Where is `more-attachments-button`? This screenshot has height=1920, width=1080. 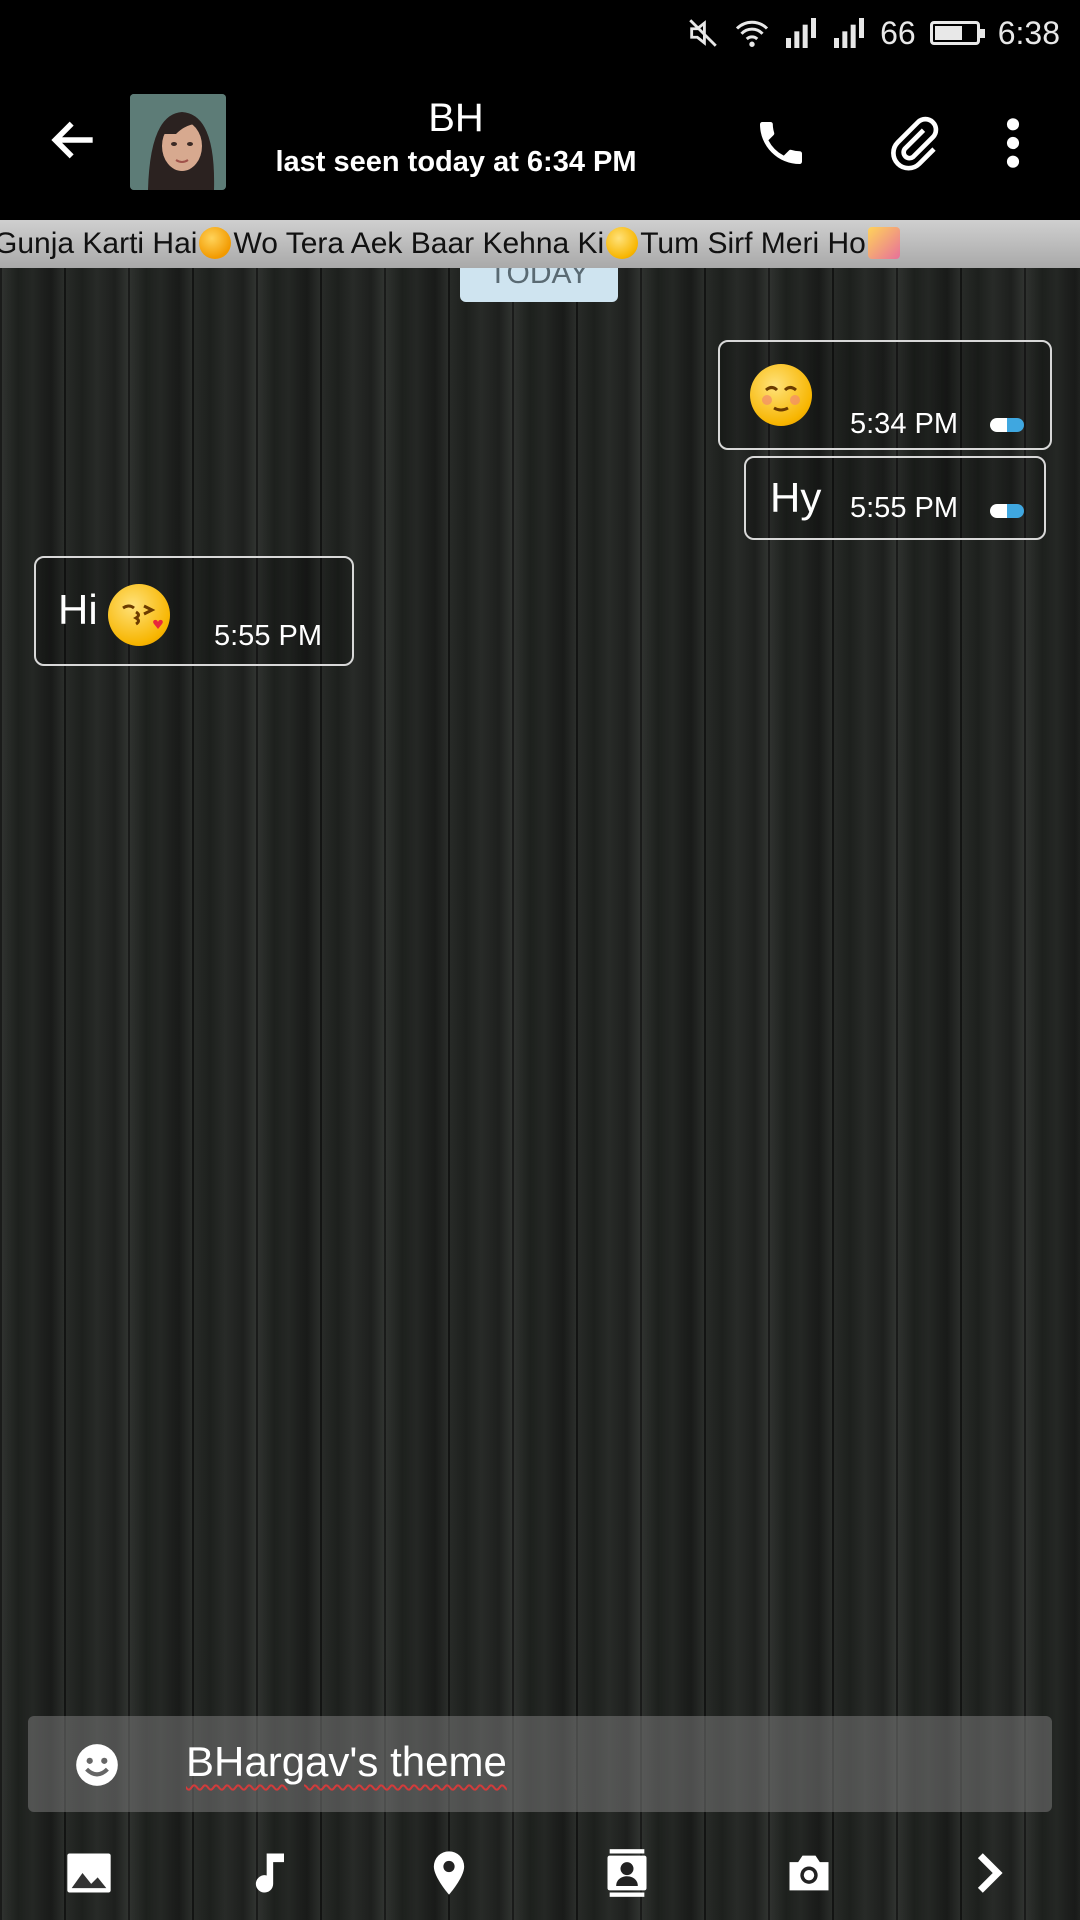 more-attachments-button is located at coordinates (989, 1873).